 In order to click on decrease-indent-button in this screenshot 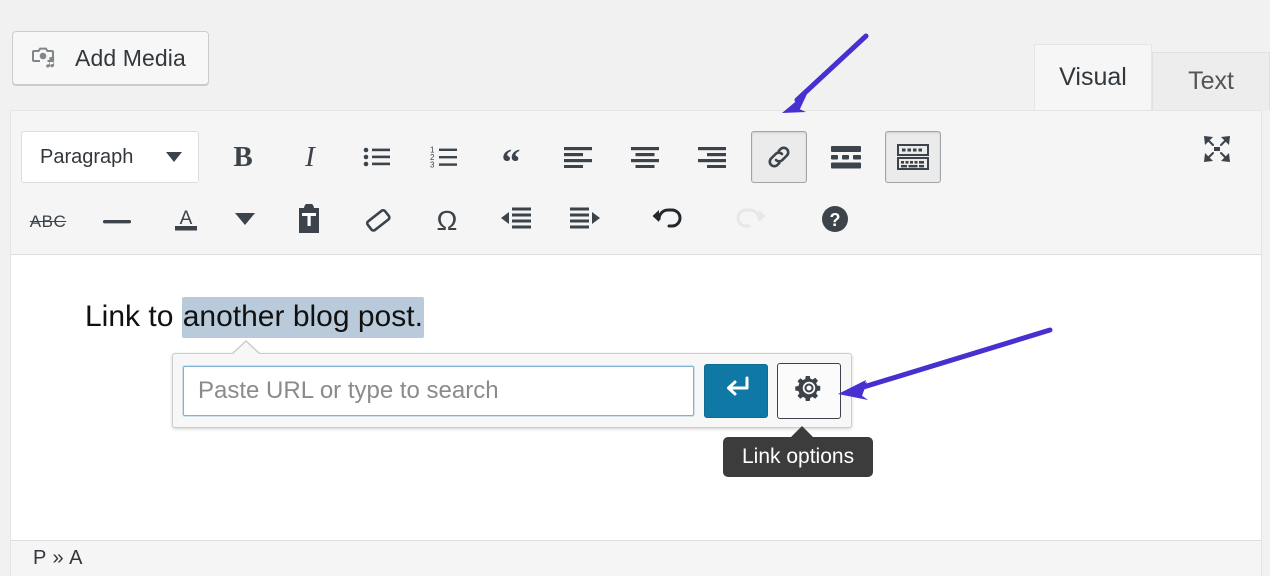, I will do `click(516, 221)`.